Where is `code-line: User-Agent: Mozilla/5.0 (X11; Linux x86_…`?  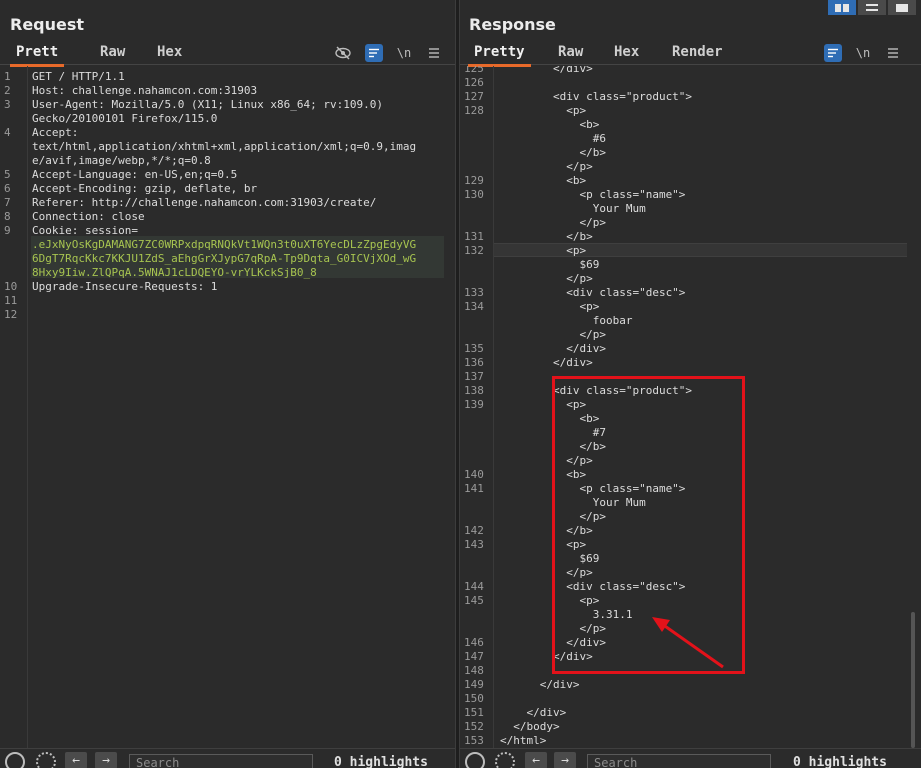 code-line: User-Agent: Mozilla/5.0 (X11; Linux x86_… is located at coordinates (207, 104).